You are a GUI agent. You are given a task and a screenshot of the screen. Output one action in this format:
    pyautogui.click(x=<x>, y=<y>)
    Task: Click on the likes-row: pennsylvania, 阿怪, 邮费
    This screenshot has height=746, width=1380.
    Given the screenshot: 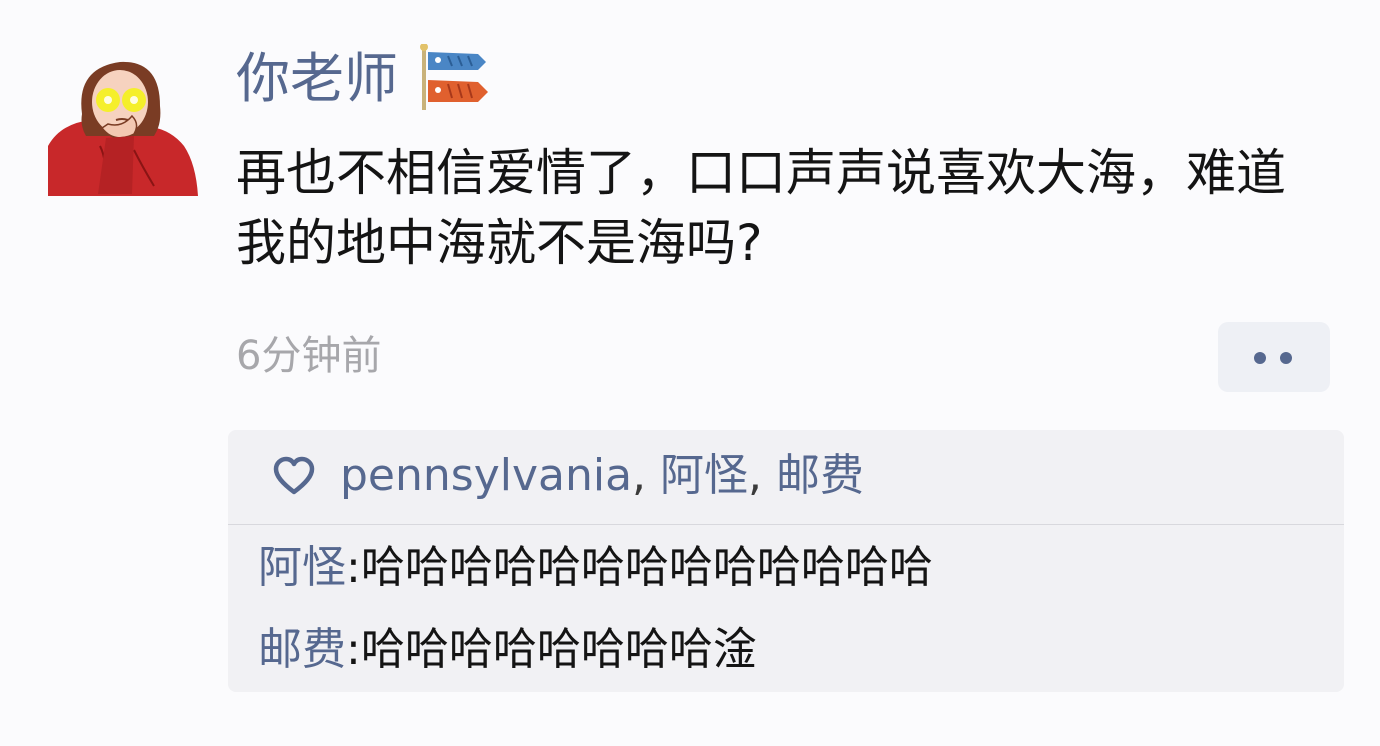 What is the action you would take?
    pyautogui.click(x=786, y=477)
    